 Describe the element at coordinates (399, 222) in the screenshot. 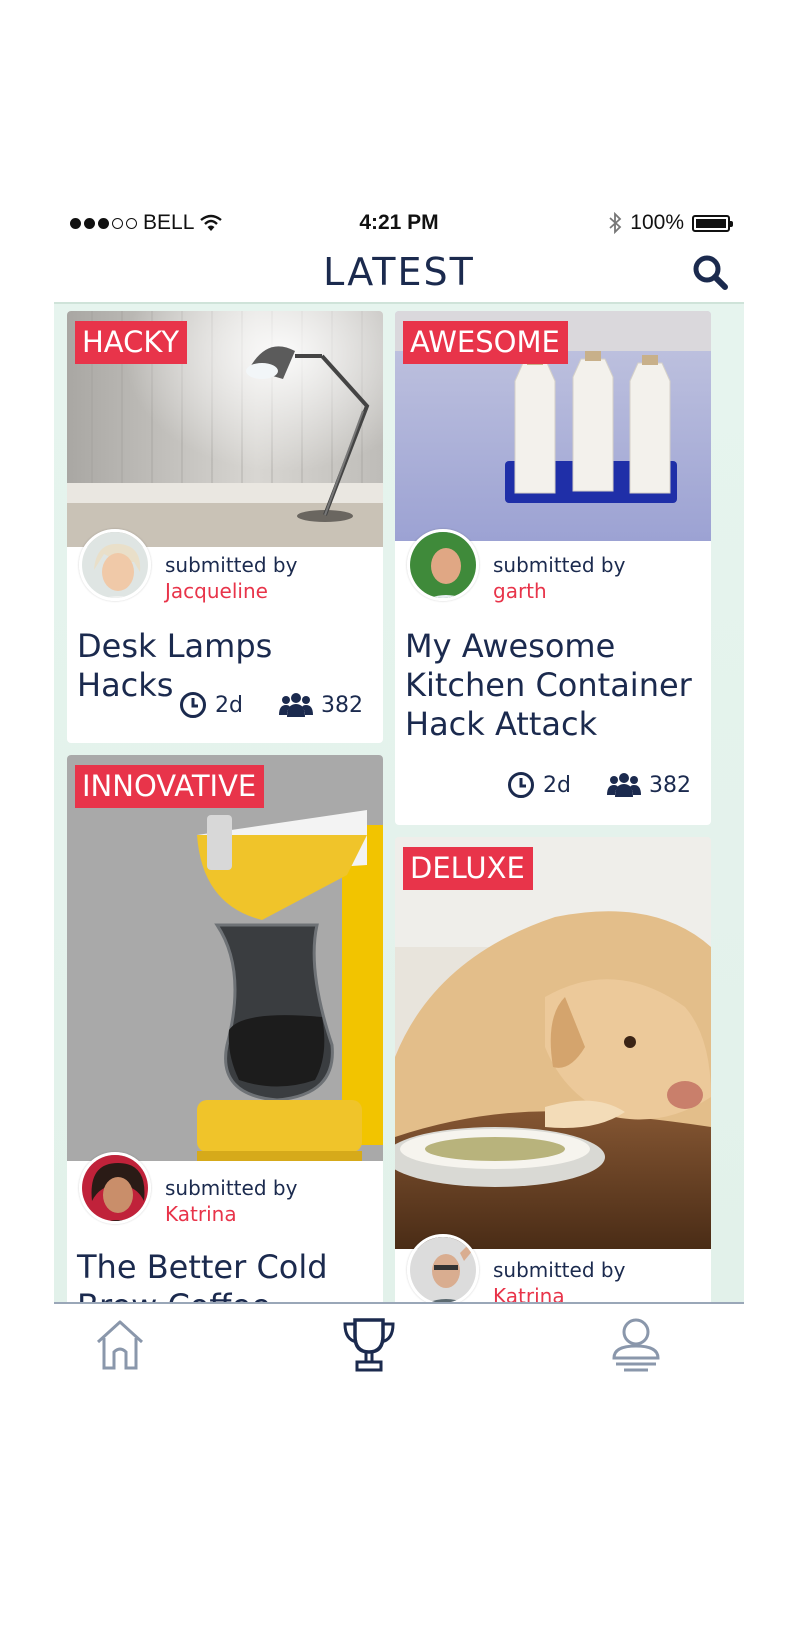

I see `status-bar: BELL 4:21 PM 100%` at that location.